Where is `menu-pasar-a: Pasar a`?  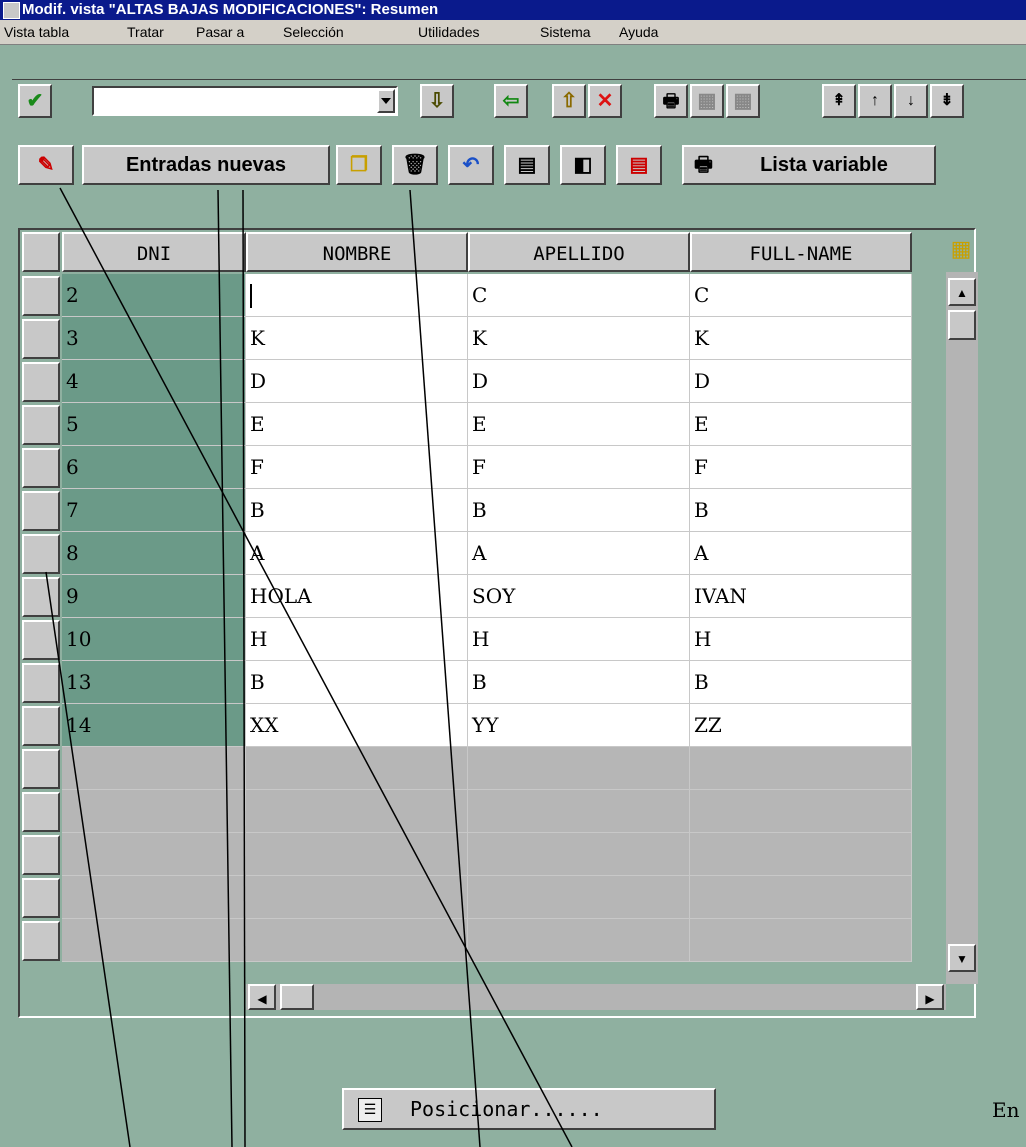 menu-pasar-a: Pasar a is located at coordinates (220, 32).